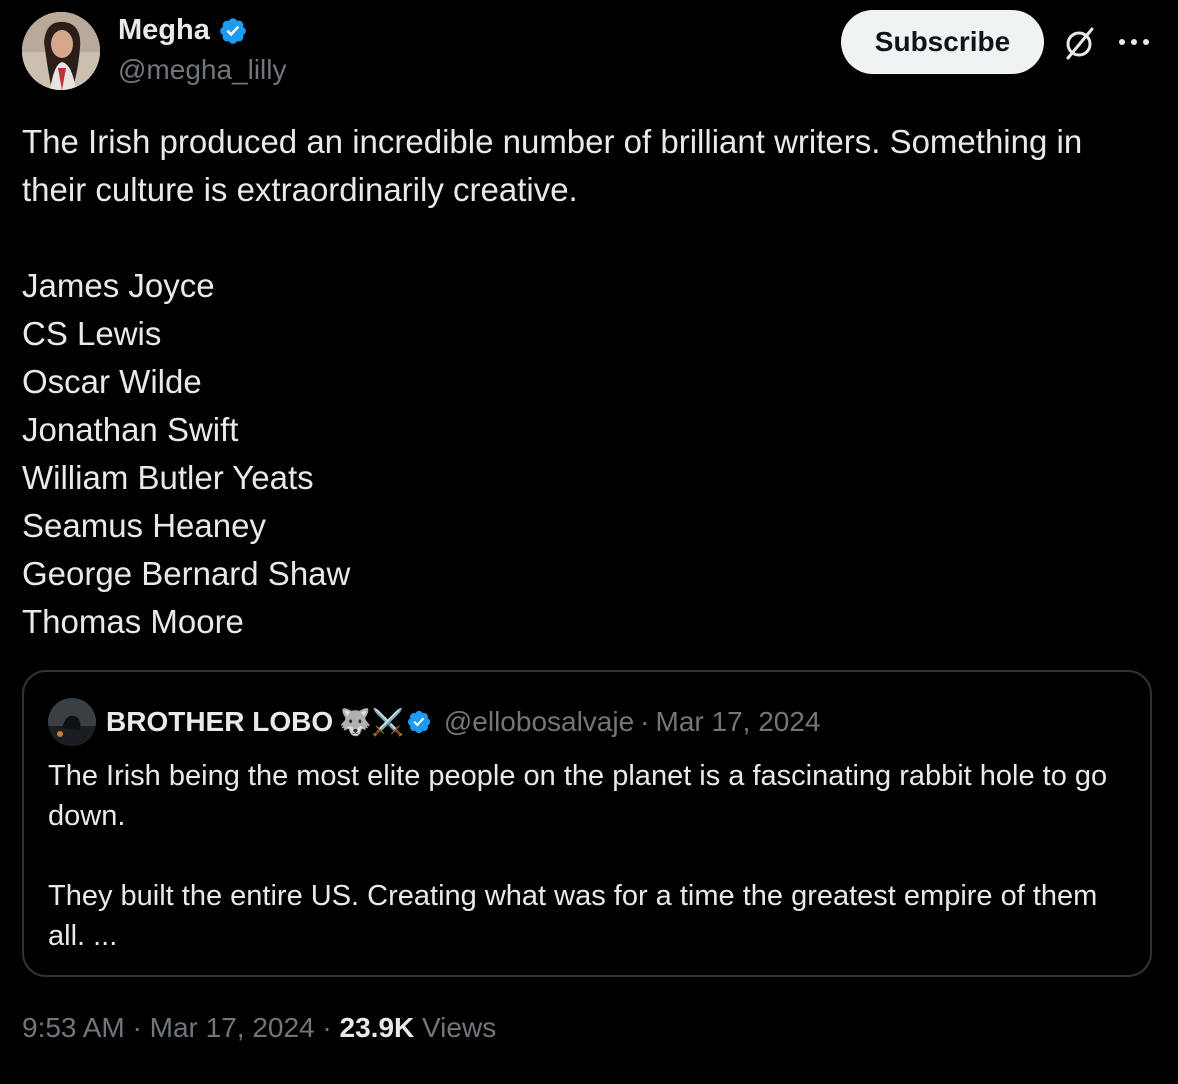  What do you see at coordinates (738, 722) in the screenshot?
I see `quoted-tweet-date: Mar 17, 2024` at bounding box center [738, 722].